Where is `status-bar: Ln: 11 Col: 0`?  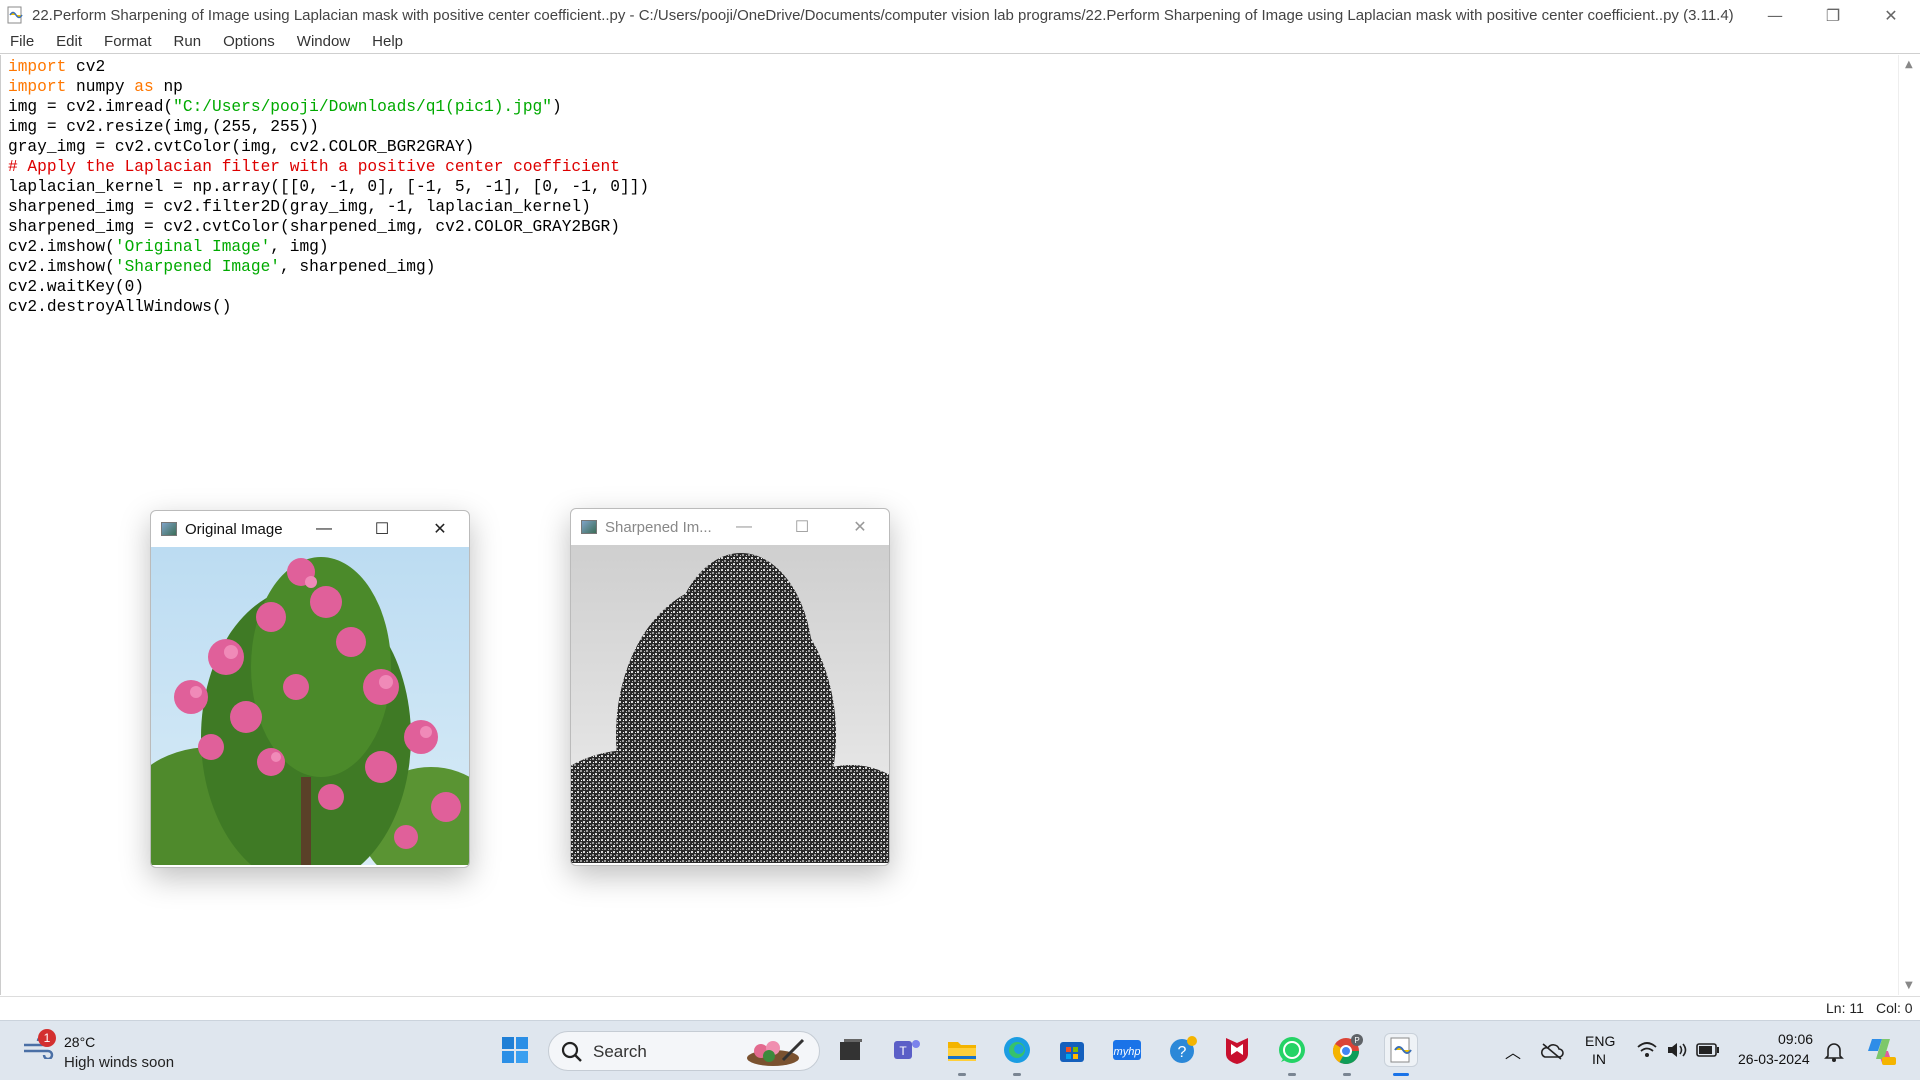 status-bar: Ln: 11 Col: 0 is located at coordinates (960, 1008).